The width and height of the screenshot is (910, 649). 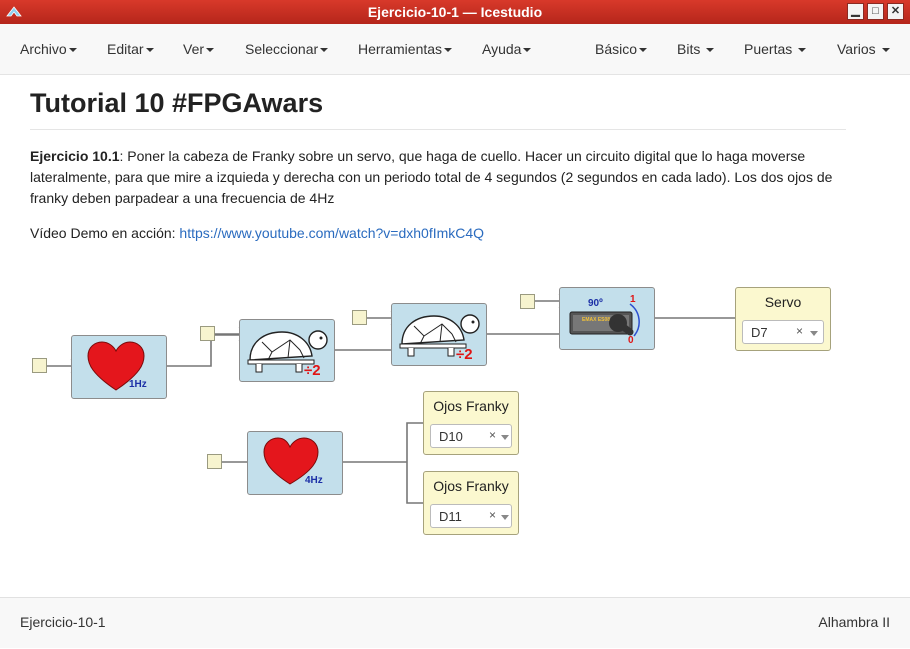 What do you see at coordinates (604, 320) in the screenshot?
I see `servo-icon: EMAX ES08A 90º 1 0` at bounding box center [604, 320].